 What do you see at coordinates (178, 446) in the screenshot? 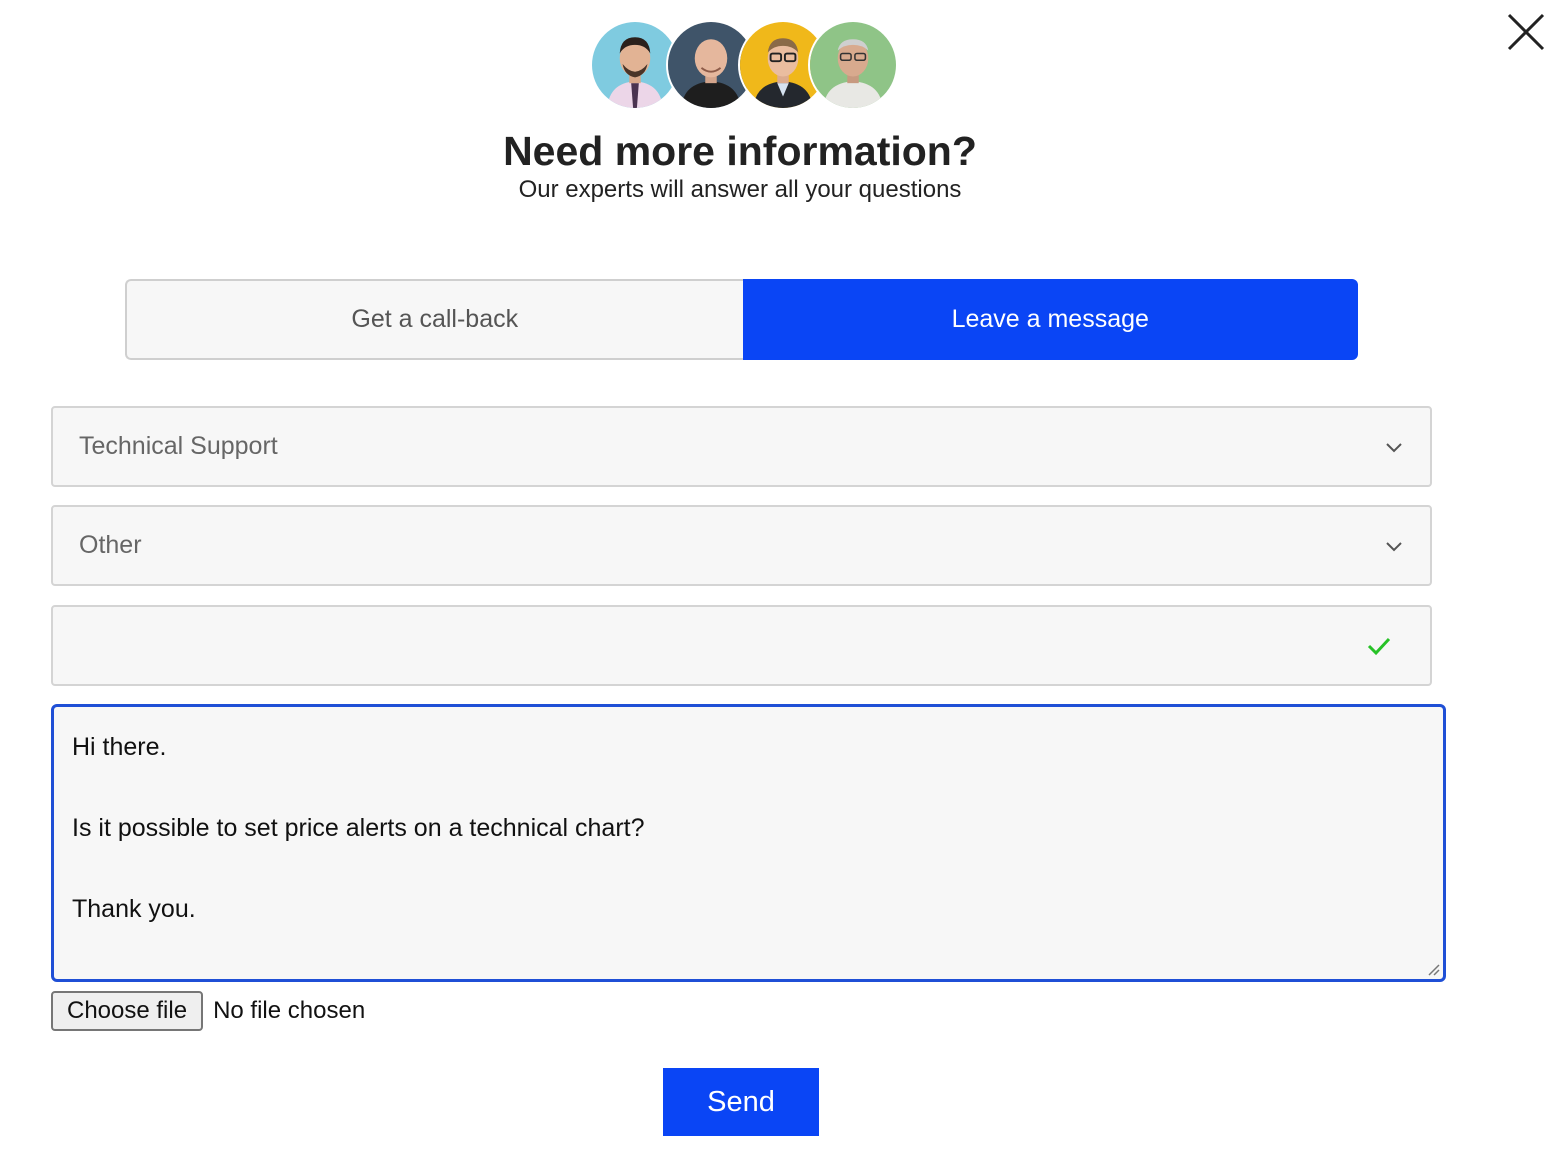
I see `department-select-value: Technical Support` at bounding box center [178, 446].